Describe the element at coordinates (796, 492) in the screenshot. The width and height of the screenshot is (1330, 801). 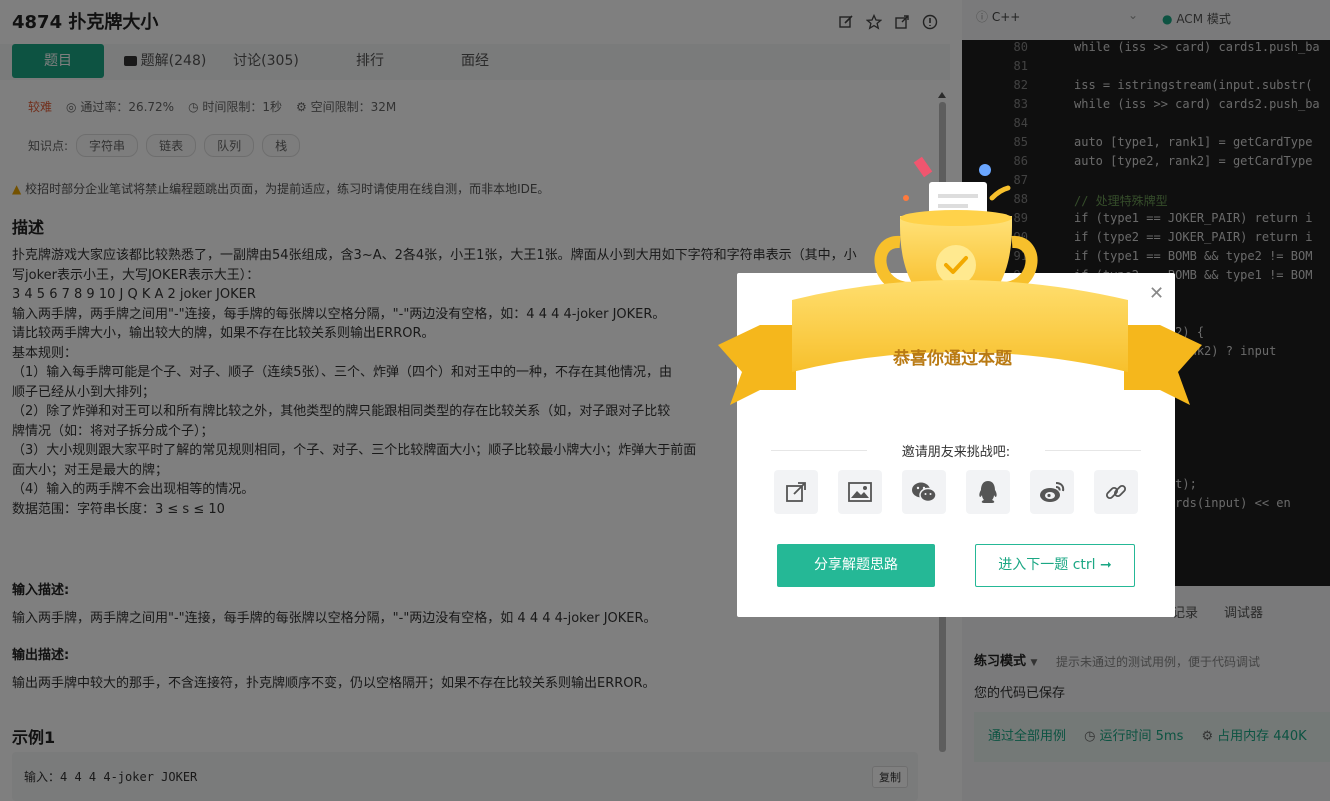
I see `share-out-icon` at that location.